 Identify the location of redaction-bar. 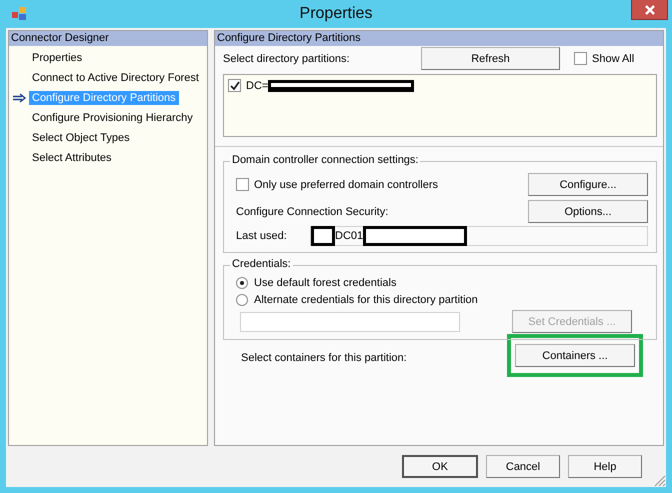
(323, 236).